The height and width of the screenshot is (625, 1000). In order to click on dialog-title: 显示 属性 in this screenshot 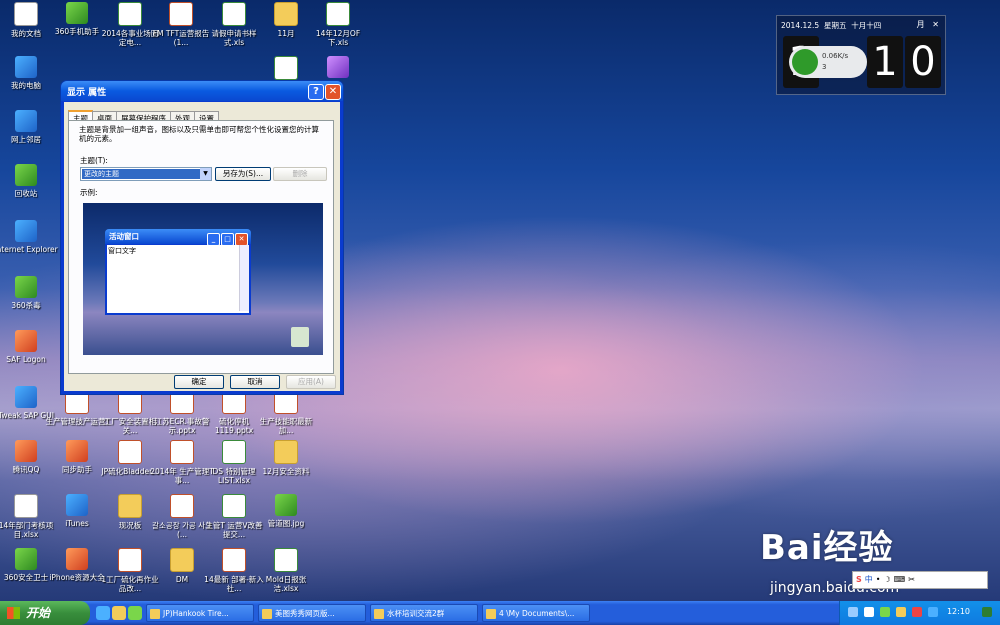, I will do `click(87, 93)`.